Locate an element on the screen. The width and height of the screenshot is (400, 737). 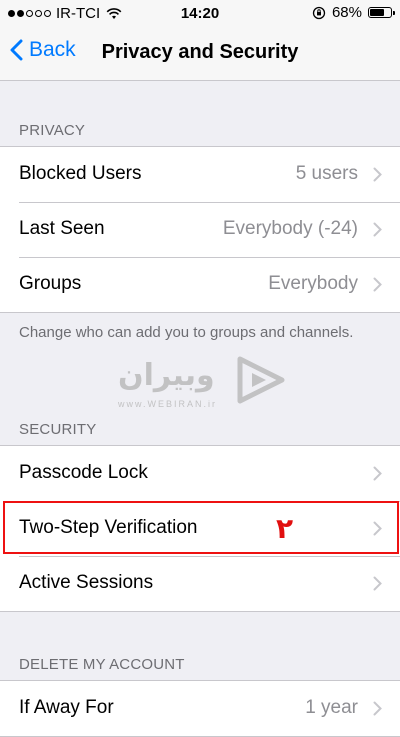
if-away-for-row: If Away For 1 year is located at coordinates (200, 708).